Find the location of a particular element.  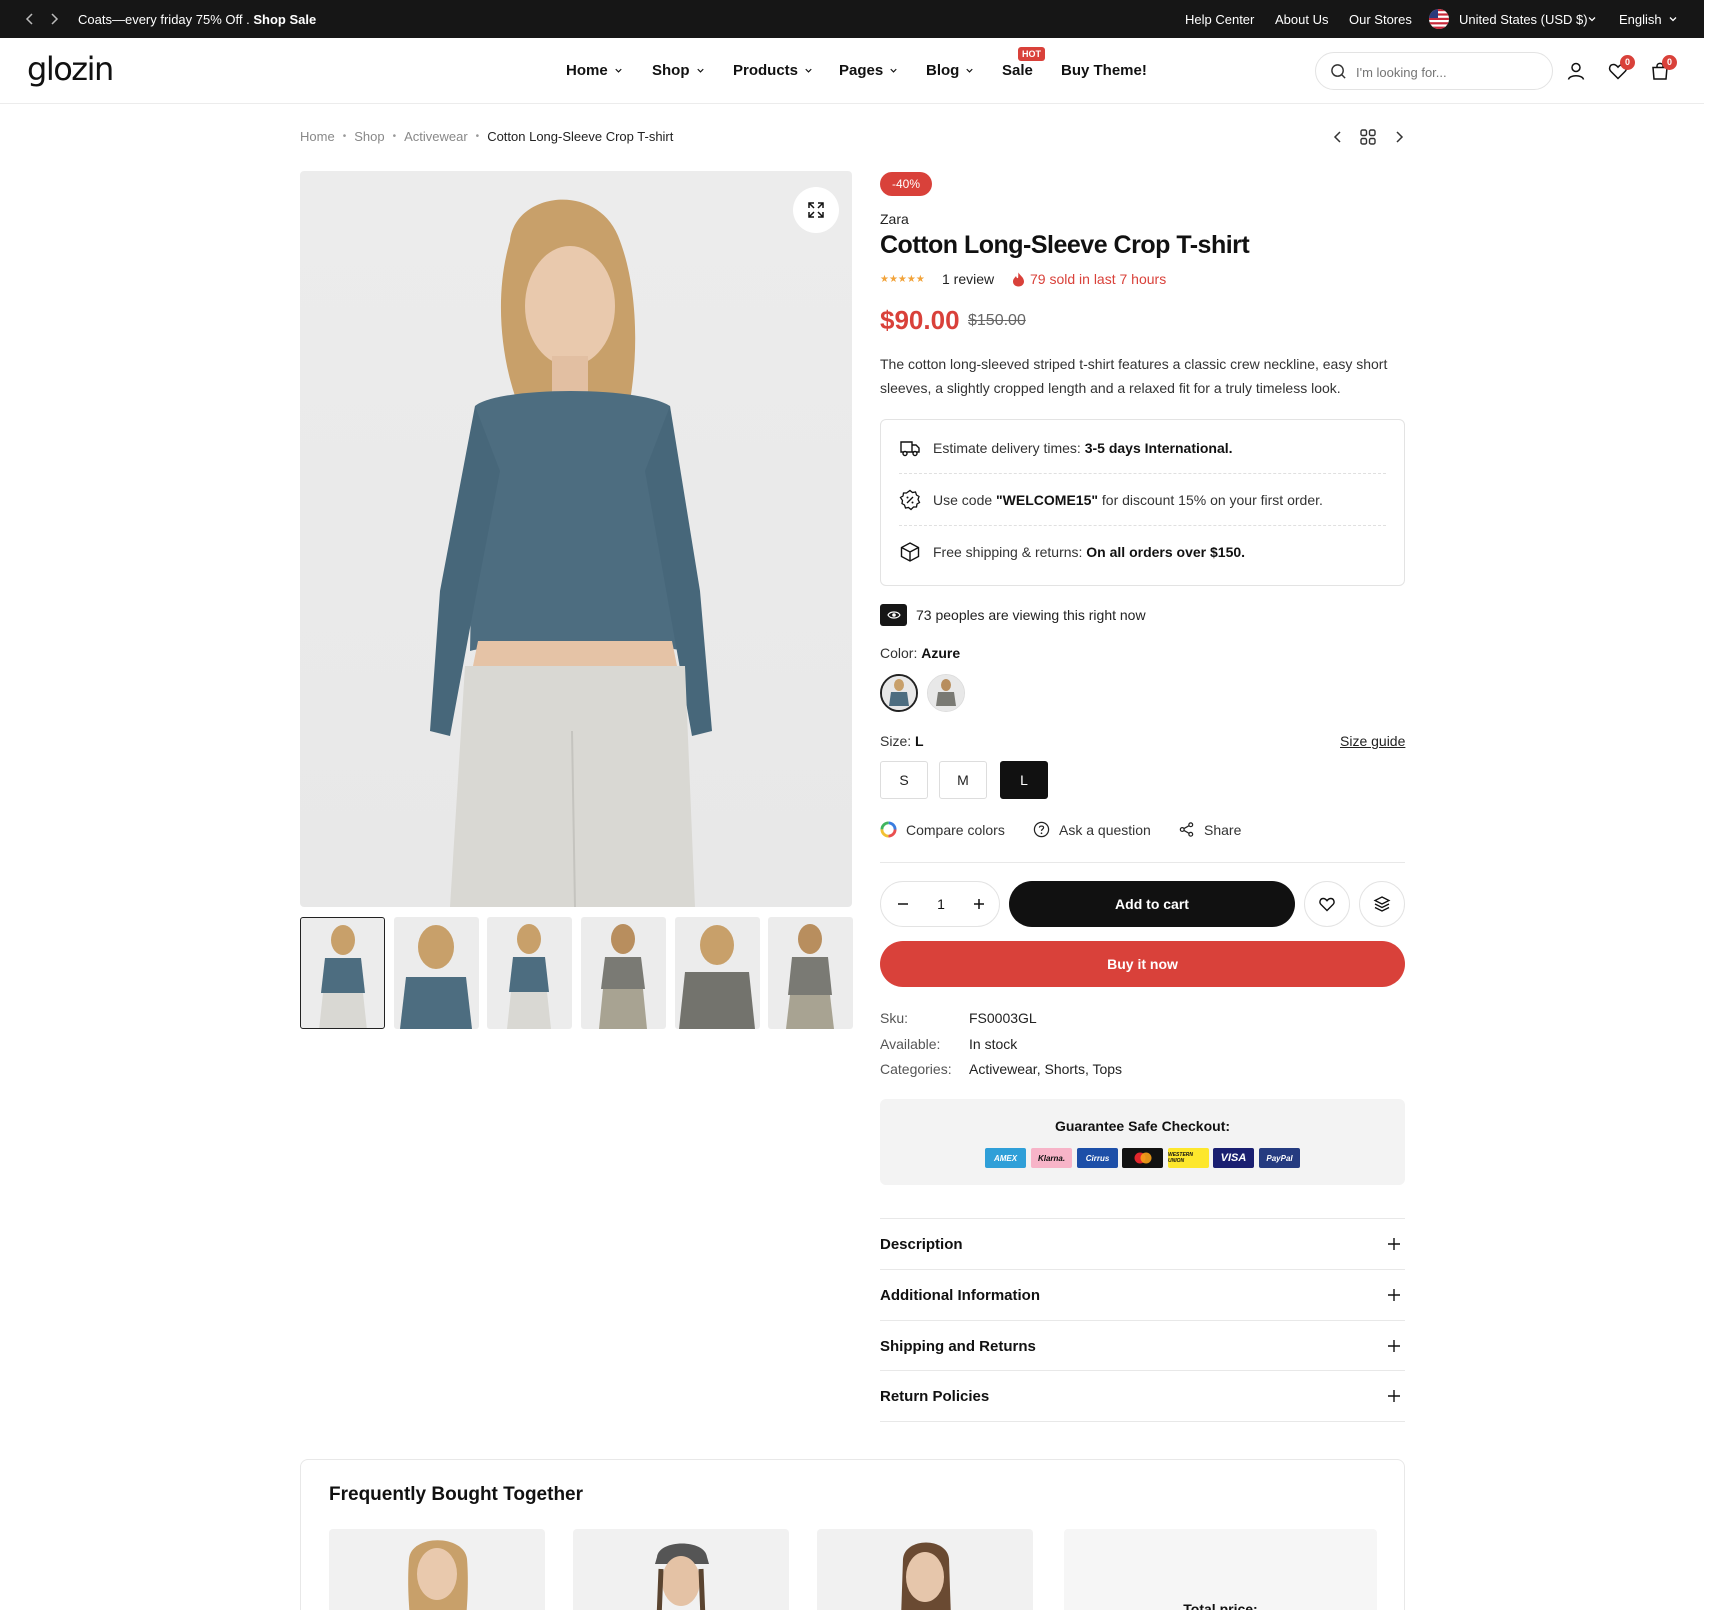

shop-sale-link: Shop Sale is located at coordinates (284, 19).